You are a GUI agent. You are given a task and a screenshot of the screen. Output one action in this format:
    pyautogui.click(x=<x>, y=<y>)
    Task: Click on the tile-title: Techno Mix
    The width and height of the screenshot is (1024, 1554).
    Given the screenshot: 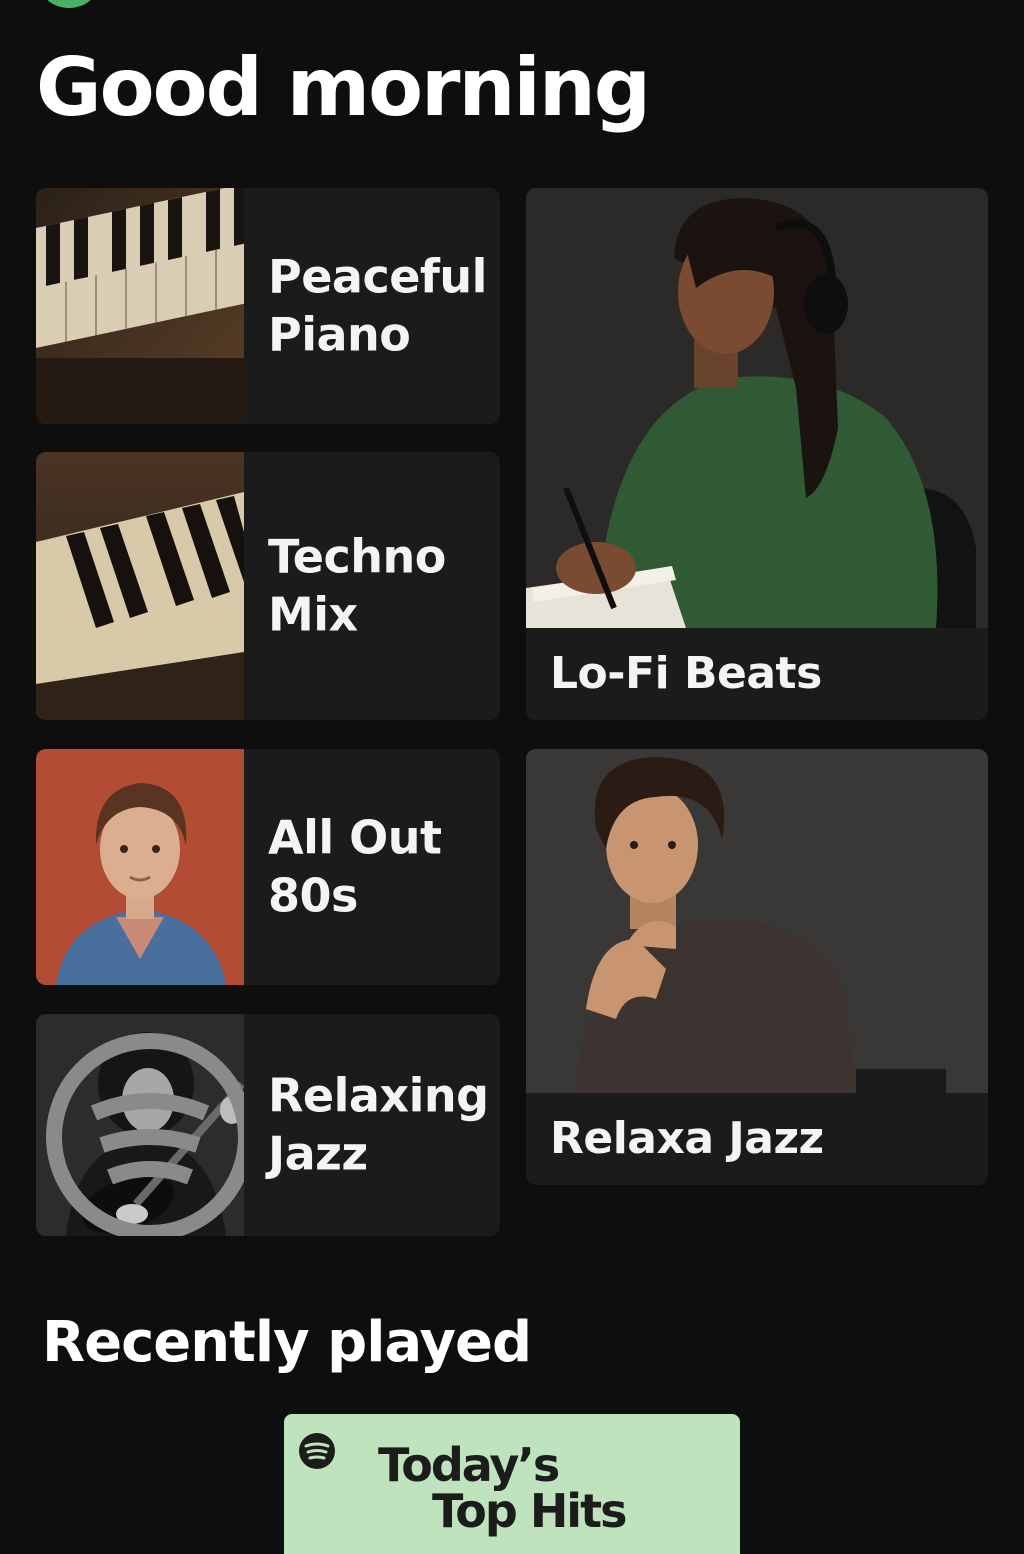 What is the action you would take?
    pyautogui.click(x=357, y=585)
    